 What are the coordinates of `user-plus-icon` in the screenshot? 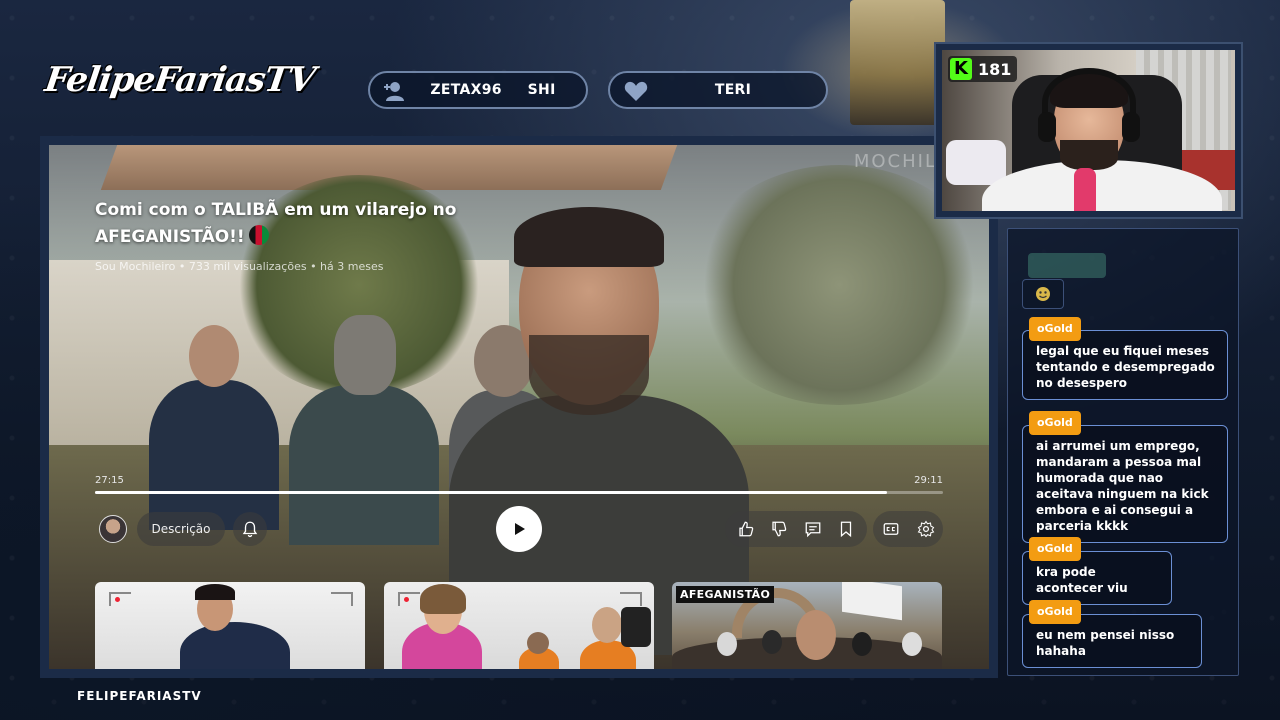 It's located at (394, 91).